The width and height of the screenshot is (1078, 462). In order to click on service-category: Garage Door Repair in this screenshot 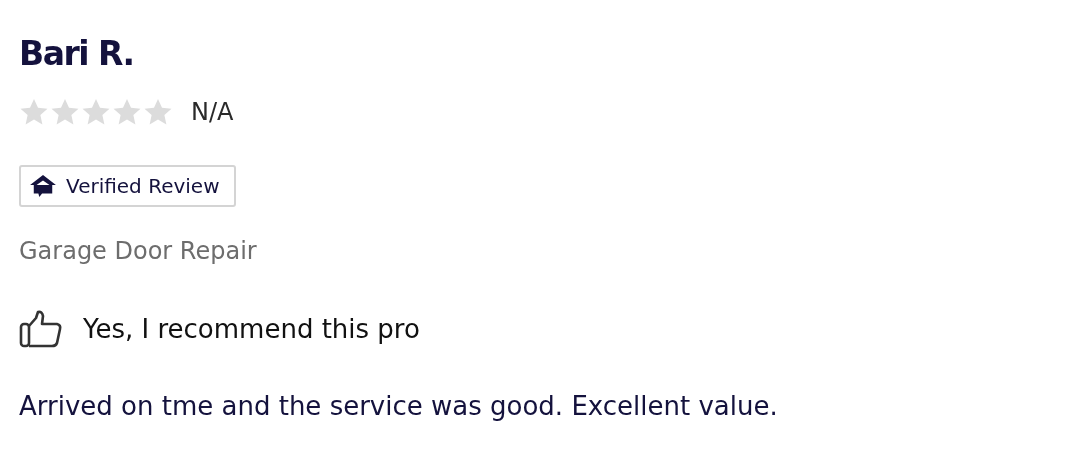, I will do `click(138, 251)`.